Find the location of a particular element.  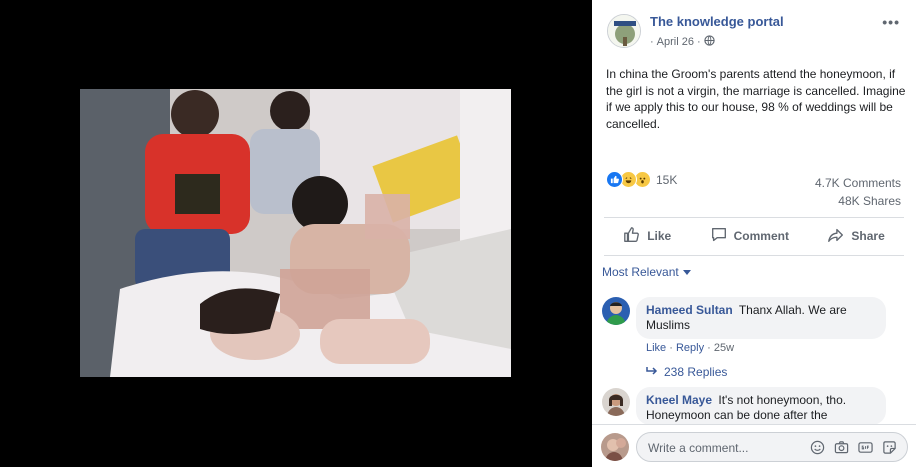

reactions-summary: 15K is located at coordinates (641, 179).